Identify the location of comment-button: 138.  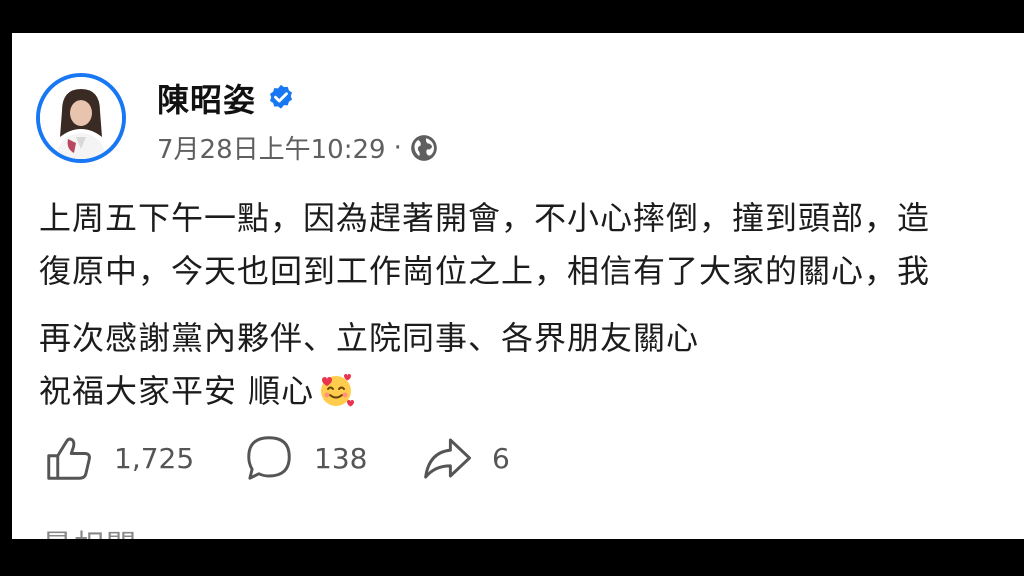
(304, 458).